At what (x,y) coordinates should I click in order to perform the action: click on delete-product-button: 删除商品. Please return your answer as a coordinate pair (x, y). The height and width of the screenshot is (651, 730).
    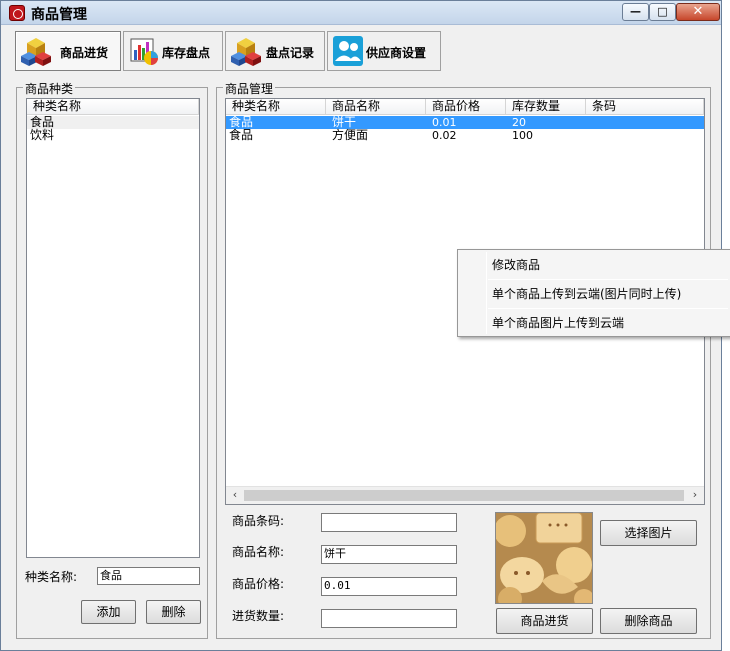
    Looking at the image, I should click on (648, 621).